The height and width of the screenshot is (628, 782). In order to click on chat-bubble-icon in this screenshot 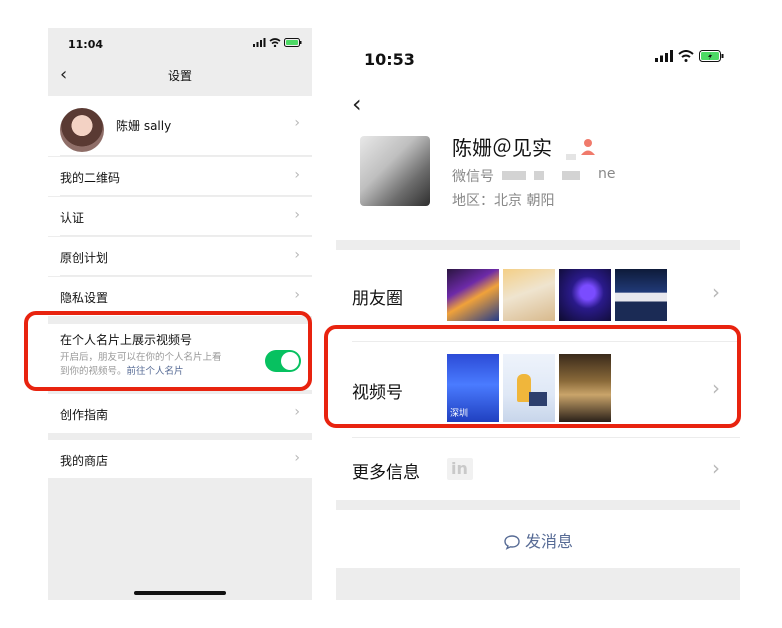, I will do `click(512, 542)`.